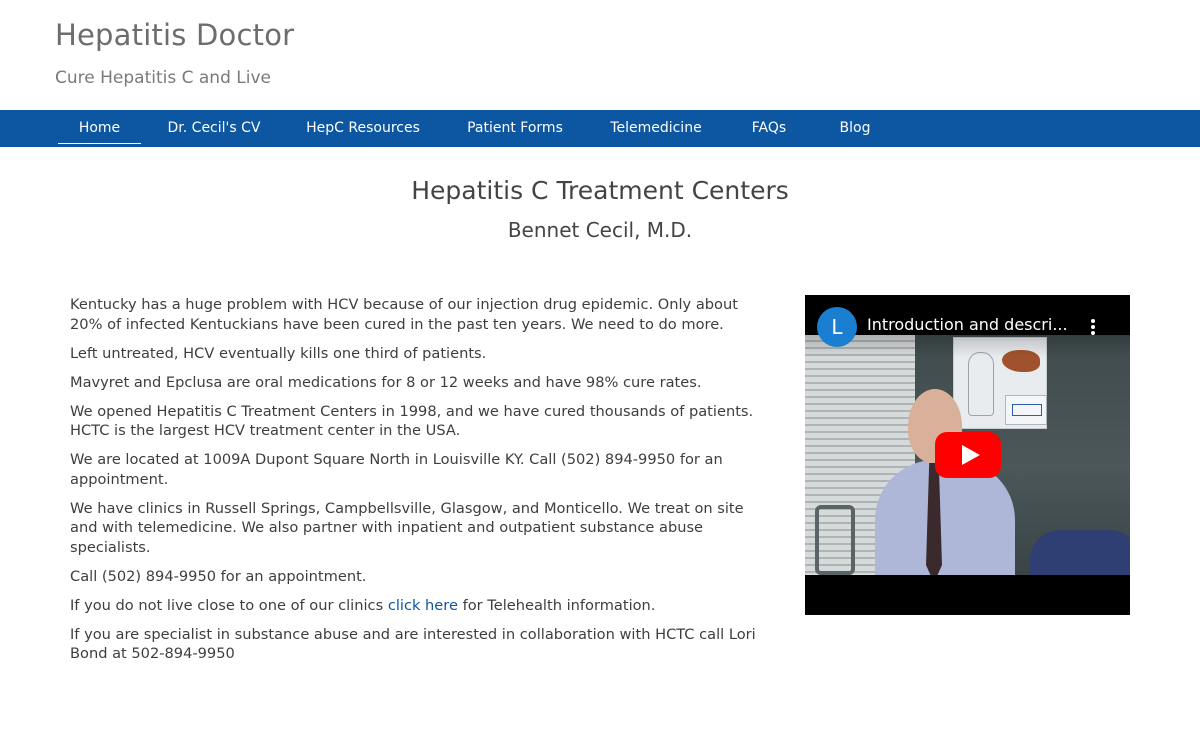  I want to click on telehealth-text-after: for Telehealth information., so click(556, 605).